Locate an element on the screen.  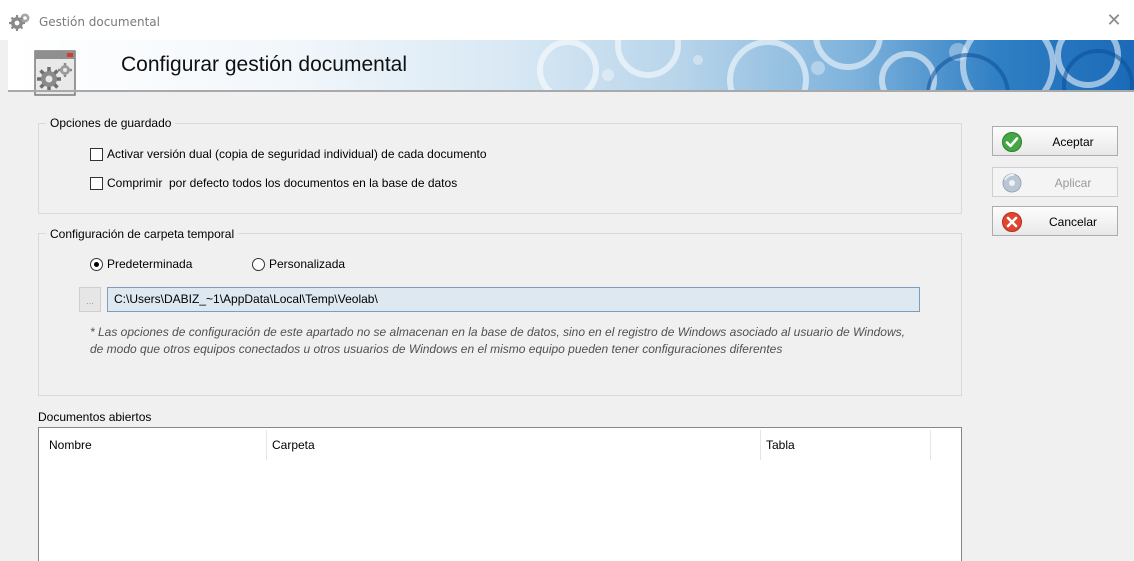
disc-icon is located at coordinates (1012, 183).